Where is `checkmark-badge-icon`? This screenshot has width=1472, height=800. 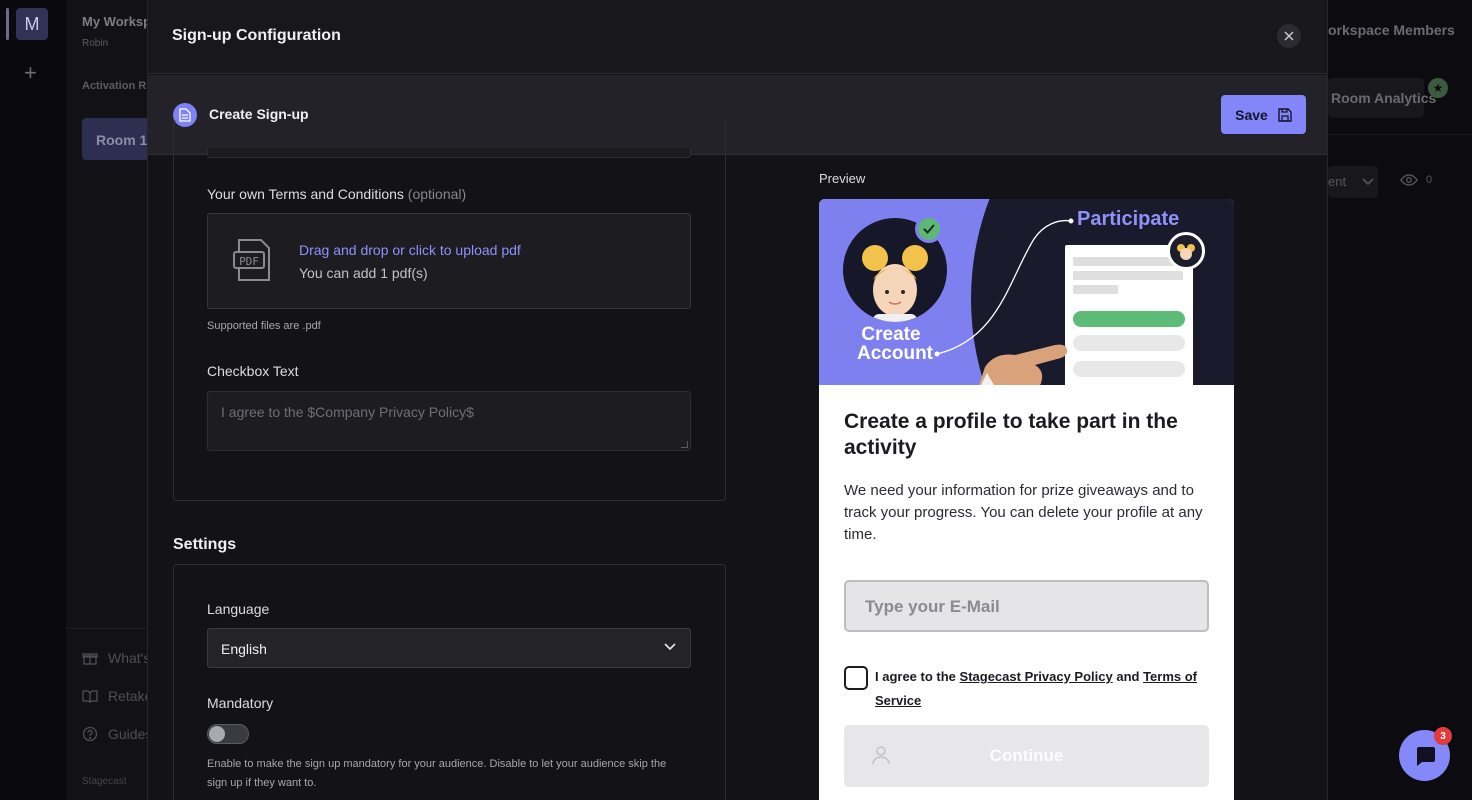 checkmark-badge-icon is located at coordinates (929, 229).